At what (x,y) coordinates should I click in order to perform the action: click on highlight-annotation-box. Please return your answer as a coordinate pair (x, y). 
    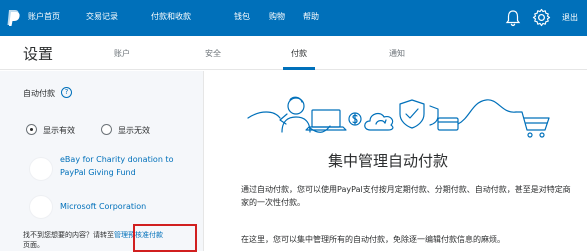
    Looking at the image, I should click on (165, 238).